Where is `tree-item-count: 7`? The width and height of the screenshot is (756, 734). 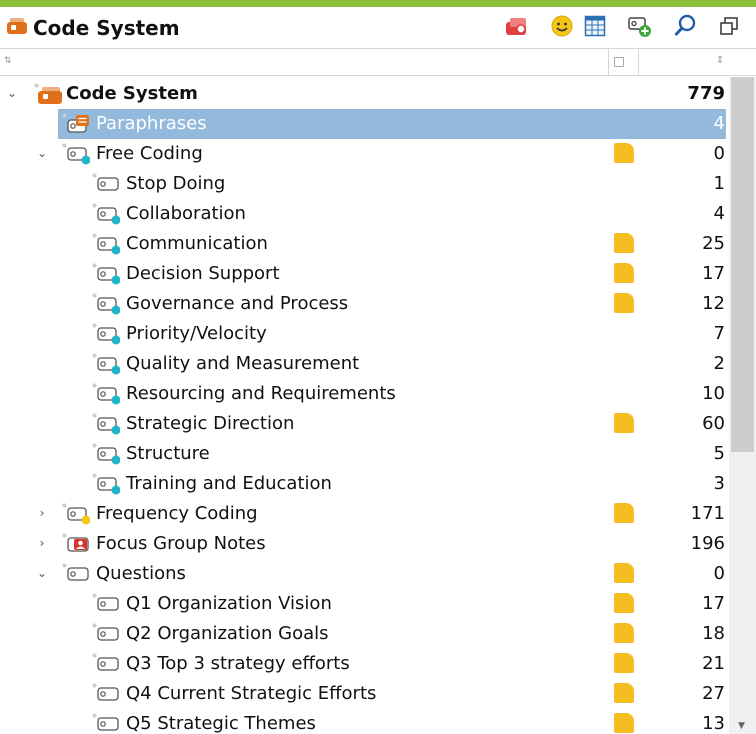
tree-item-count: 7 is located at coordinates (719, 333).